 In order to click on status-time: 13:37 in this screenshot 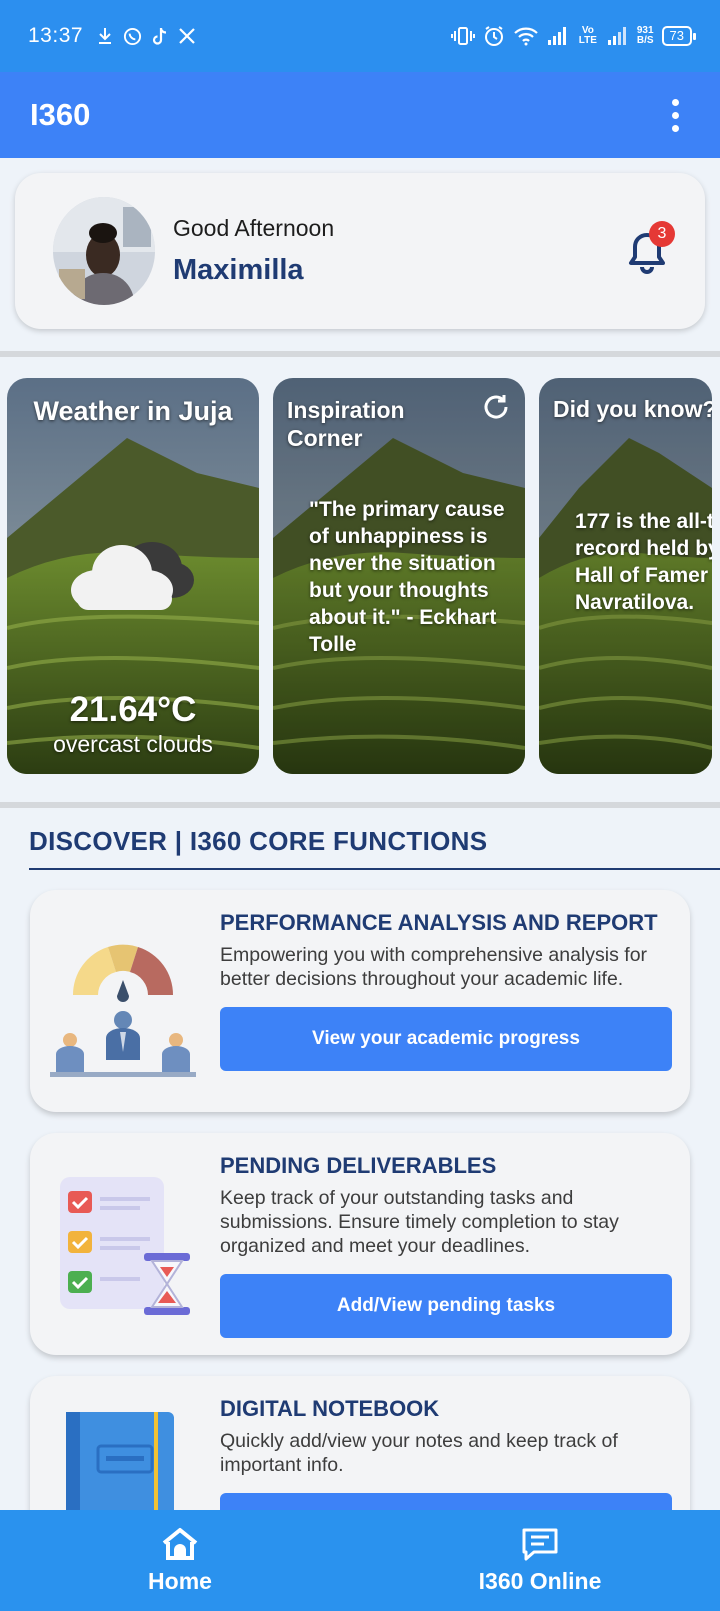, I will do `click(56, 35)`.